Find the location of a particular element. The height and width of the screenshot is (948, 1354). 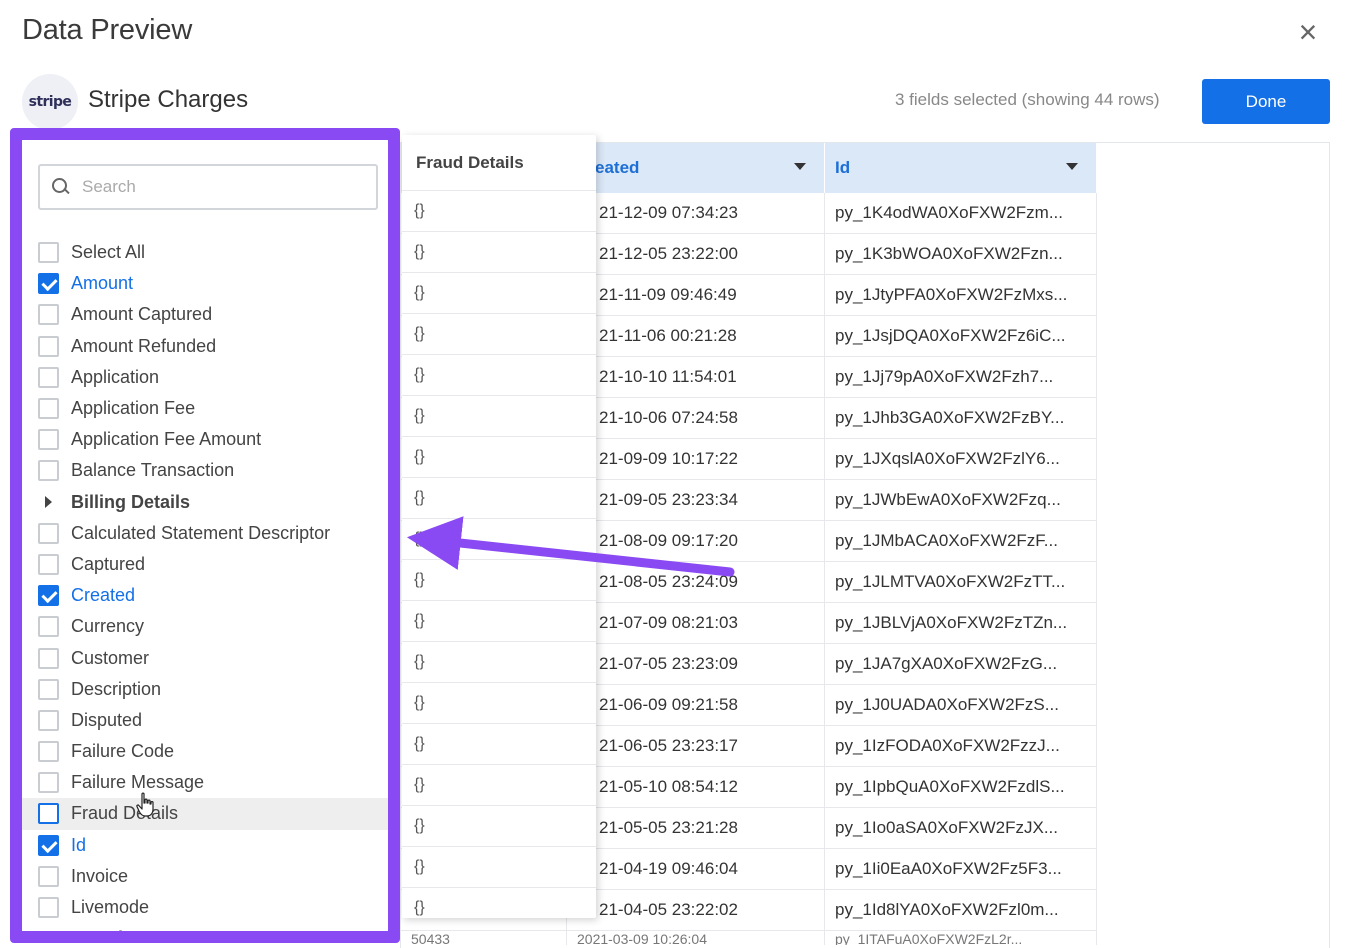

field-item: Customer is located at coordinates (205, 657).